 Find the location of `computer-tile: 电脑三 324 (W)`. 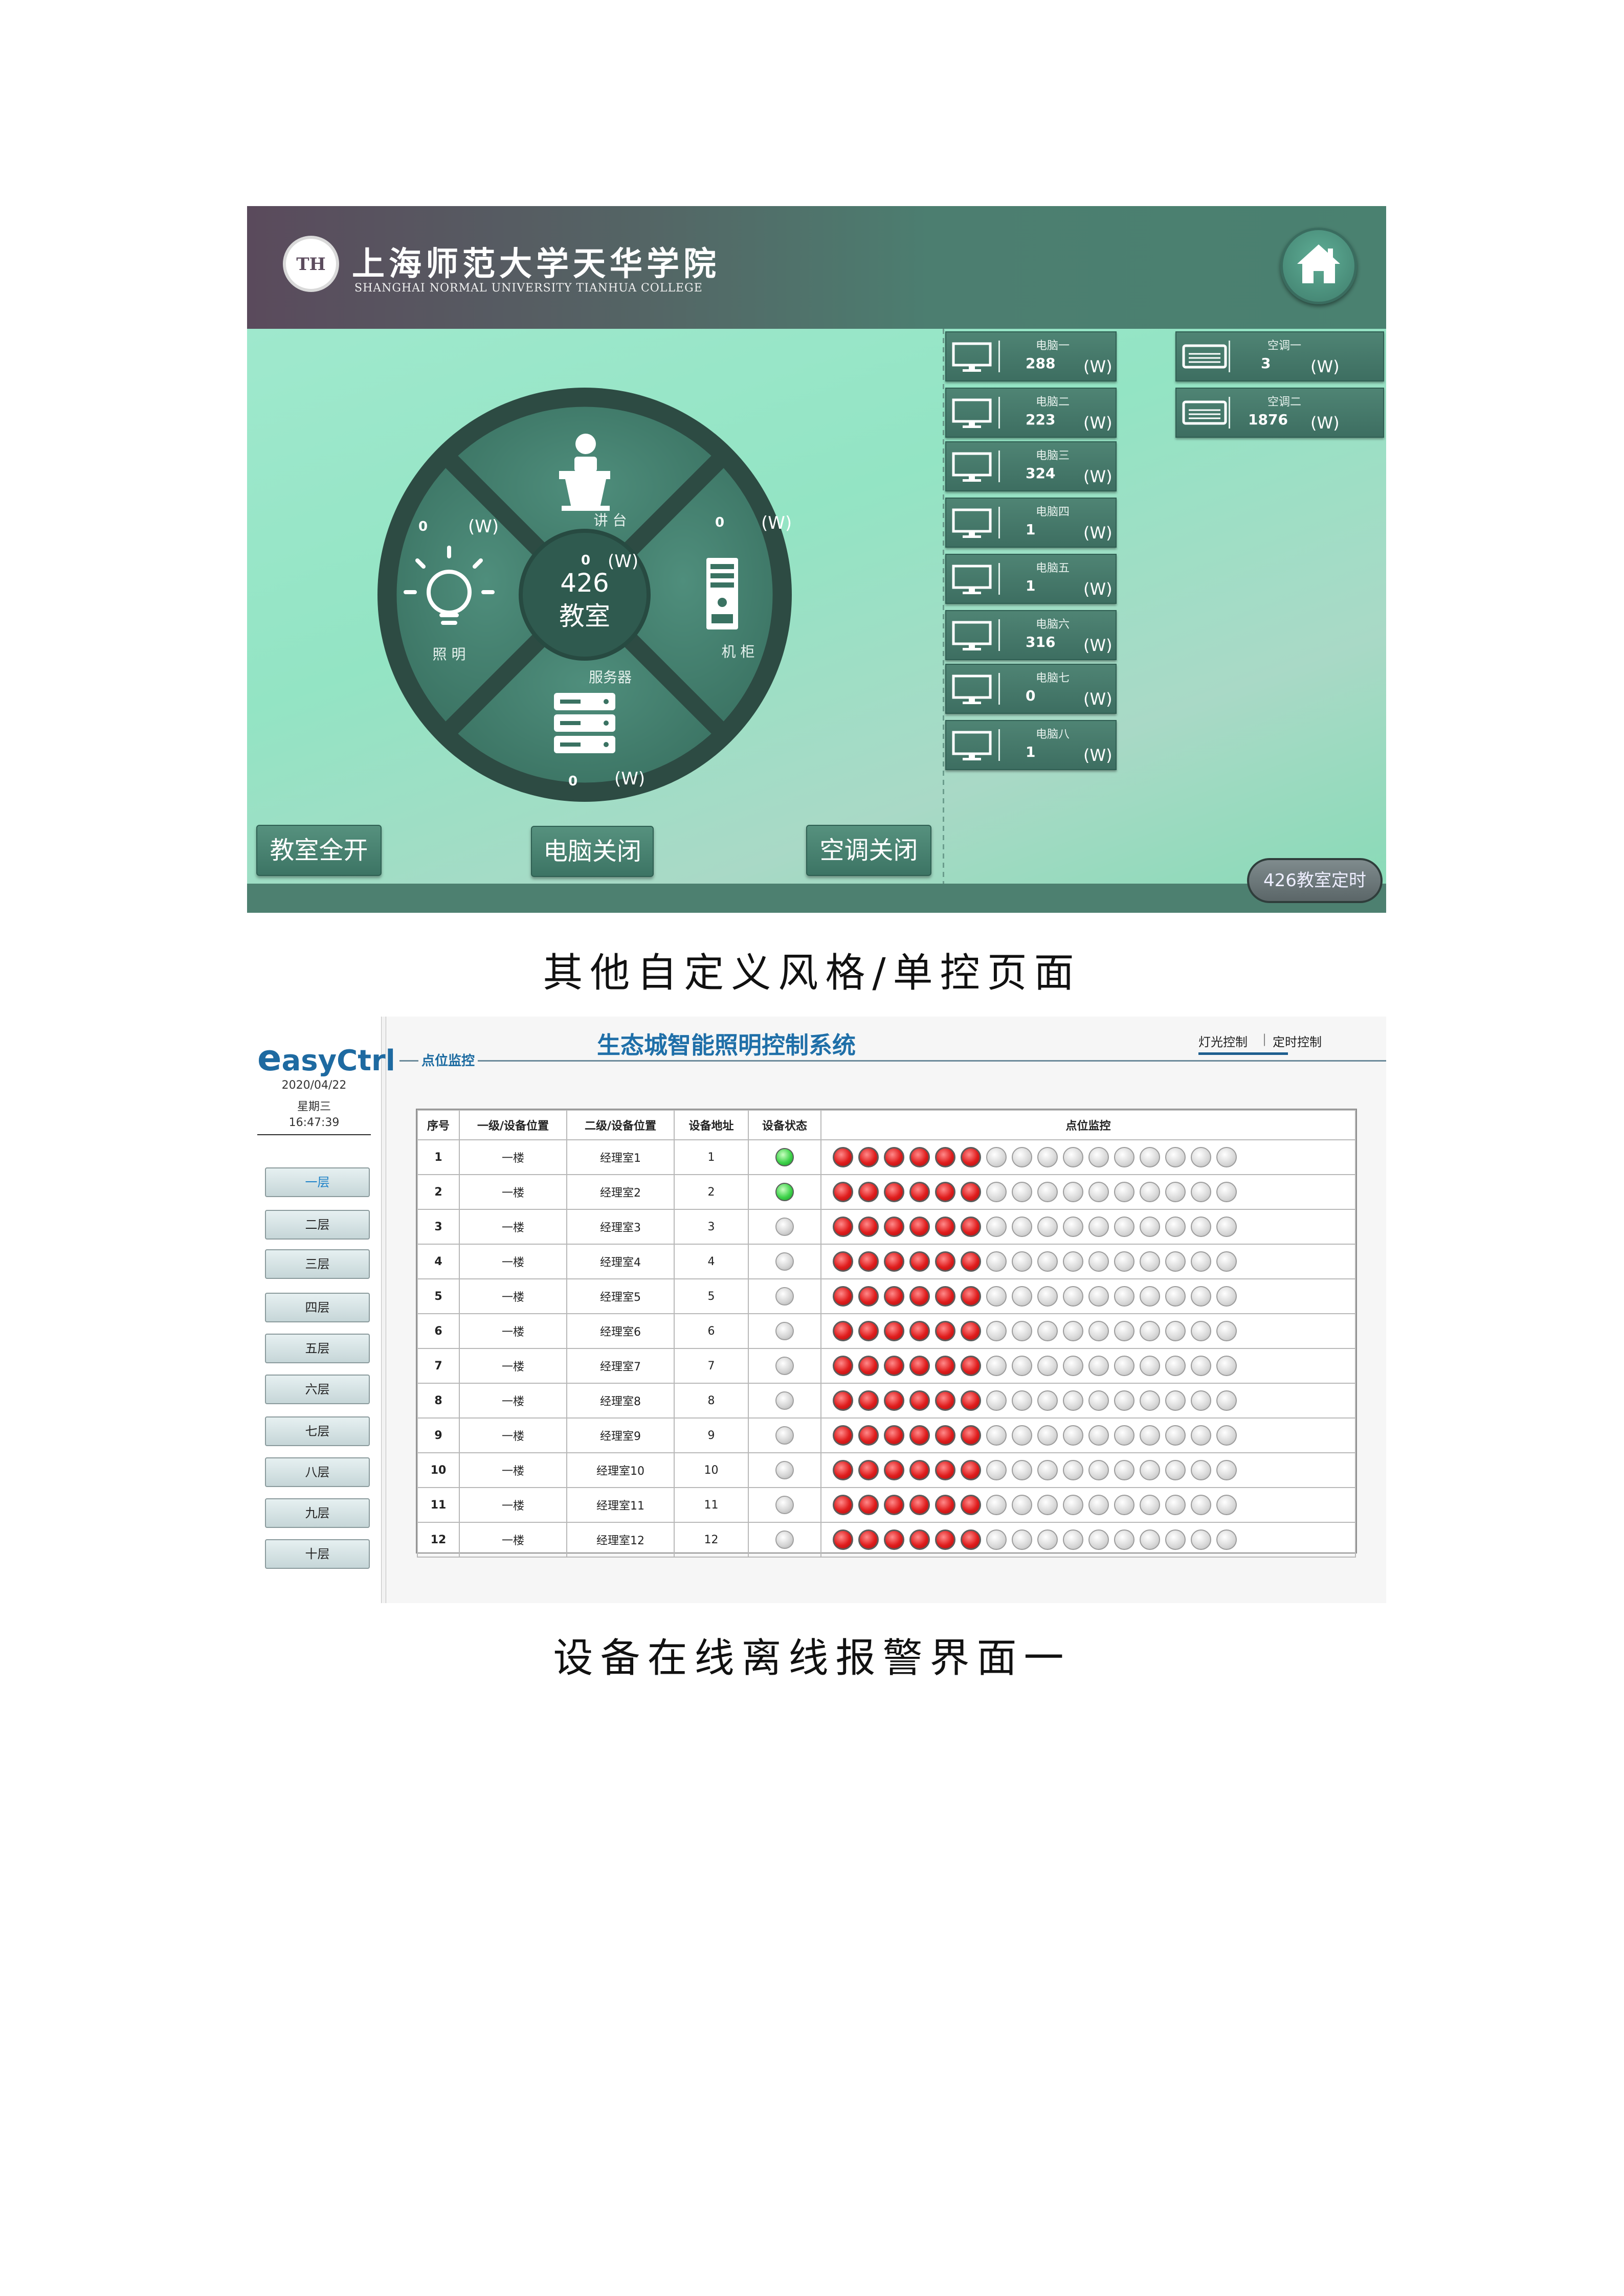

computer-tile: 电脑三 324 (W) is located at coordinates (1031, 466).